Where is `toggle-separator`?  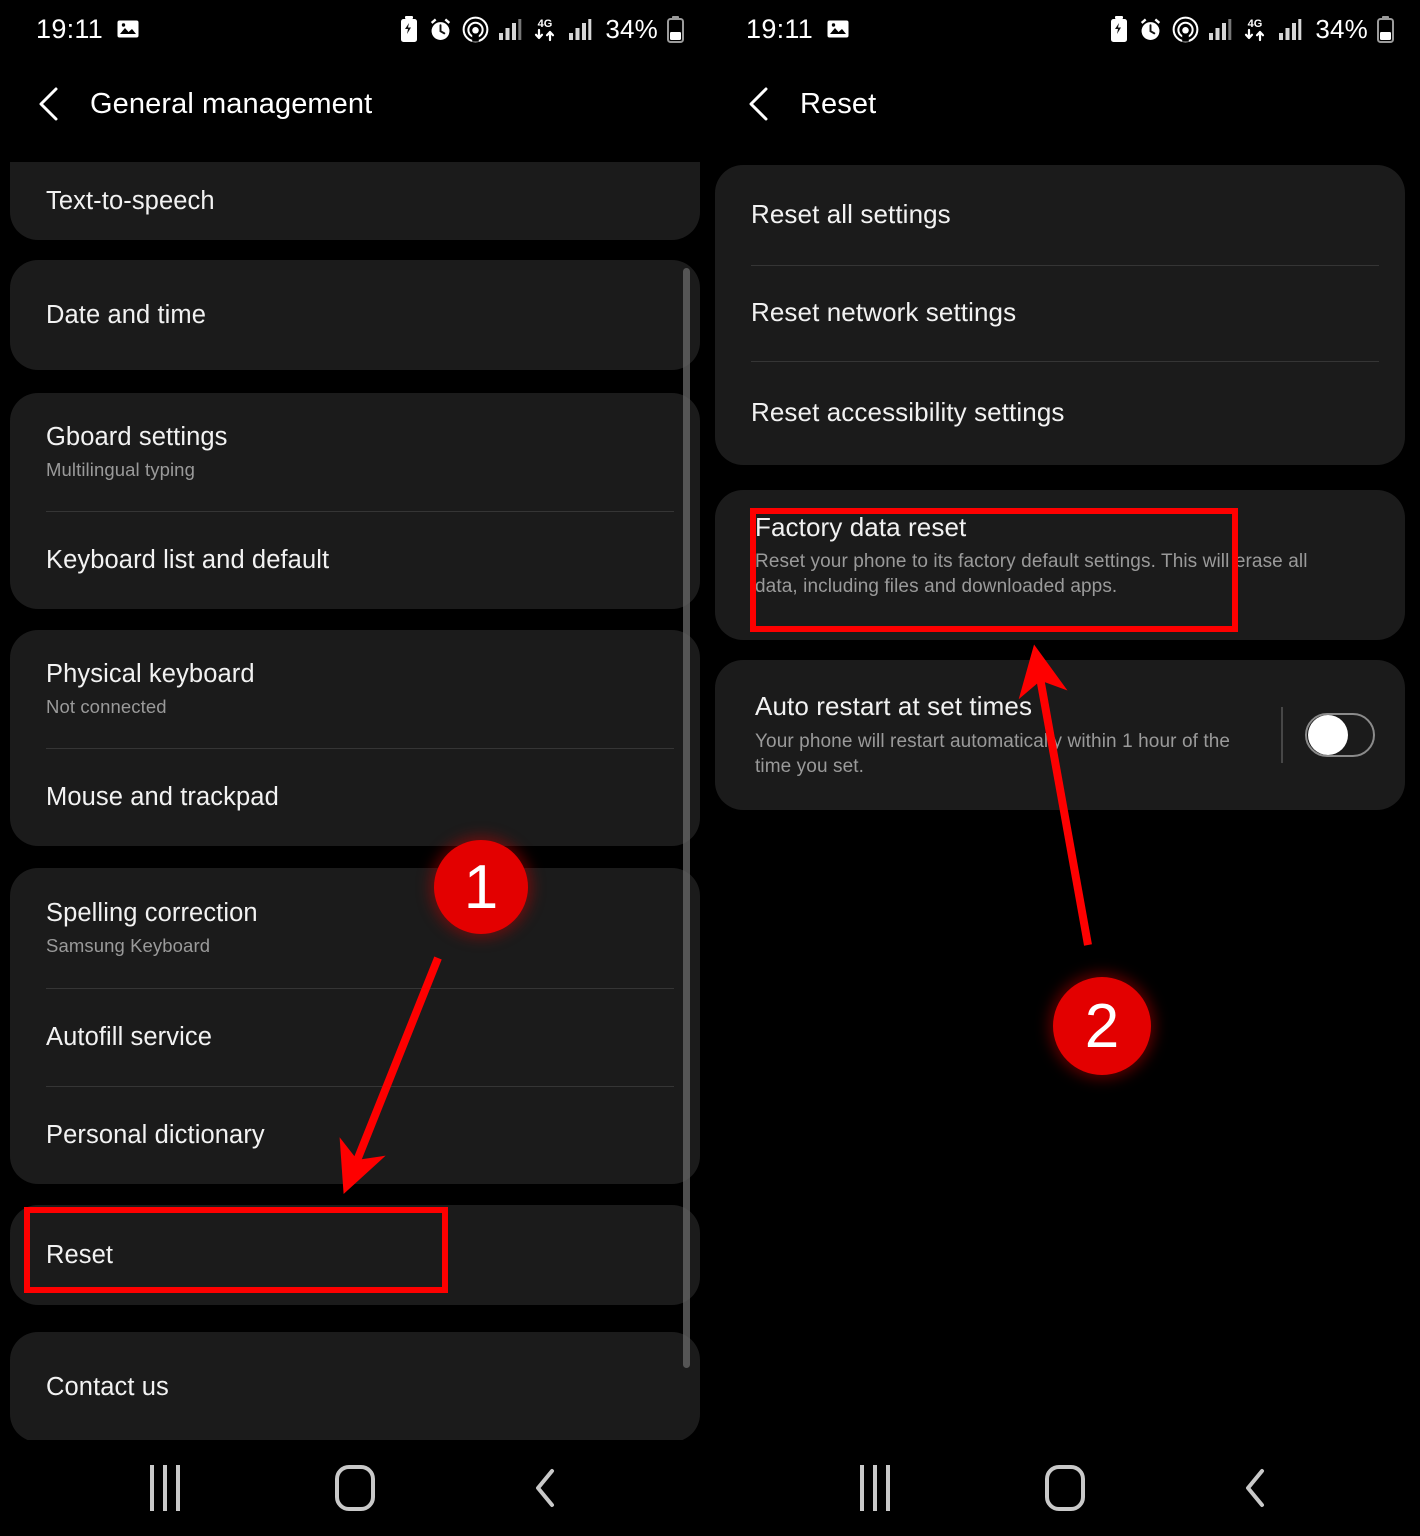 toggle-separator is located at coordinates (1282, 735).